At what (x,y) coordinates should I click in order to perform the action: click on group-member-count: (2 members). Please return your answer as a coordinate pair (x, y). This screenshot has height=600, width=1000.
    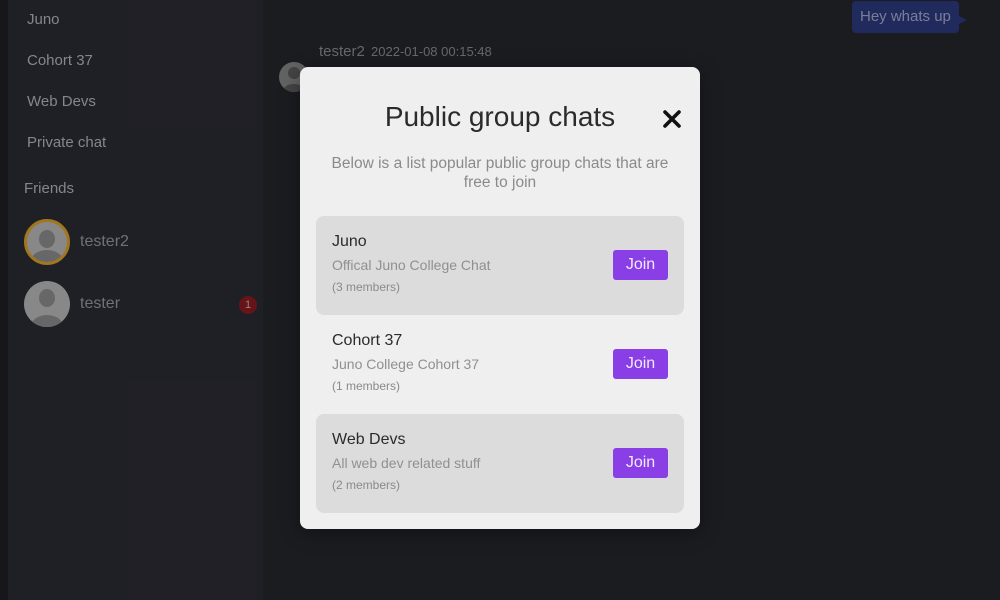
    Looking at the image, I should click on (366, 485).